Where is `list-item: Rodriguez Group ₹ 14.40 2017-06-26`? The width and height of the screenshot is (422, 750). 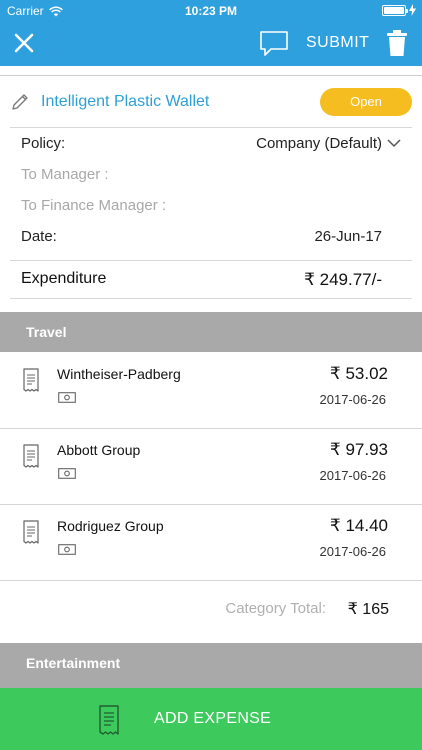 list-item: Rodriguez Group ₹ 14.40 2017-06-26 is located at coordinates (211, 542).